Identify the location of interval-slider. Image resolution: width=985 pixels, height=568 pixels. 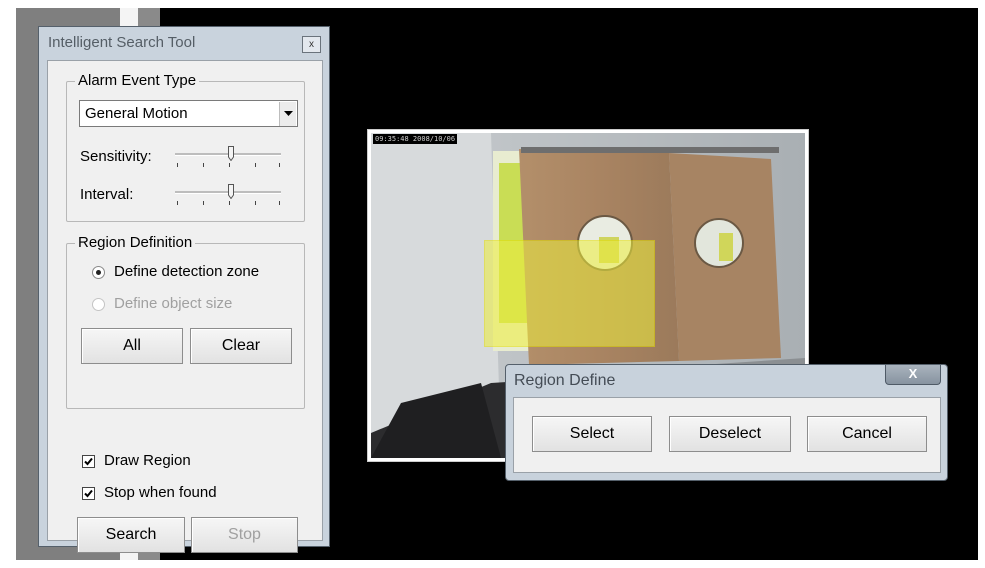
(229, 196).